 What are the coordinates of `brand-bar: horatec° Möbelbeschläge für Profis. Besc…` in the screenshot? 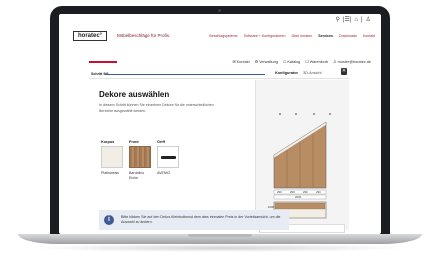 It's located at (220, 37).